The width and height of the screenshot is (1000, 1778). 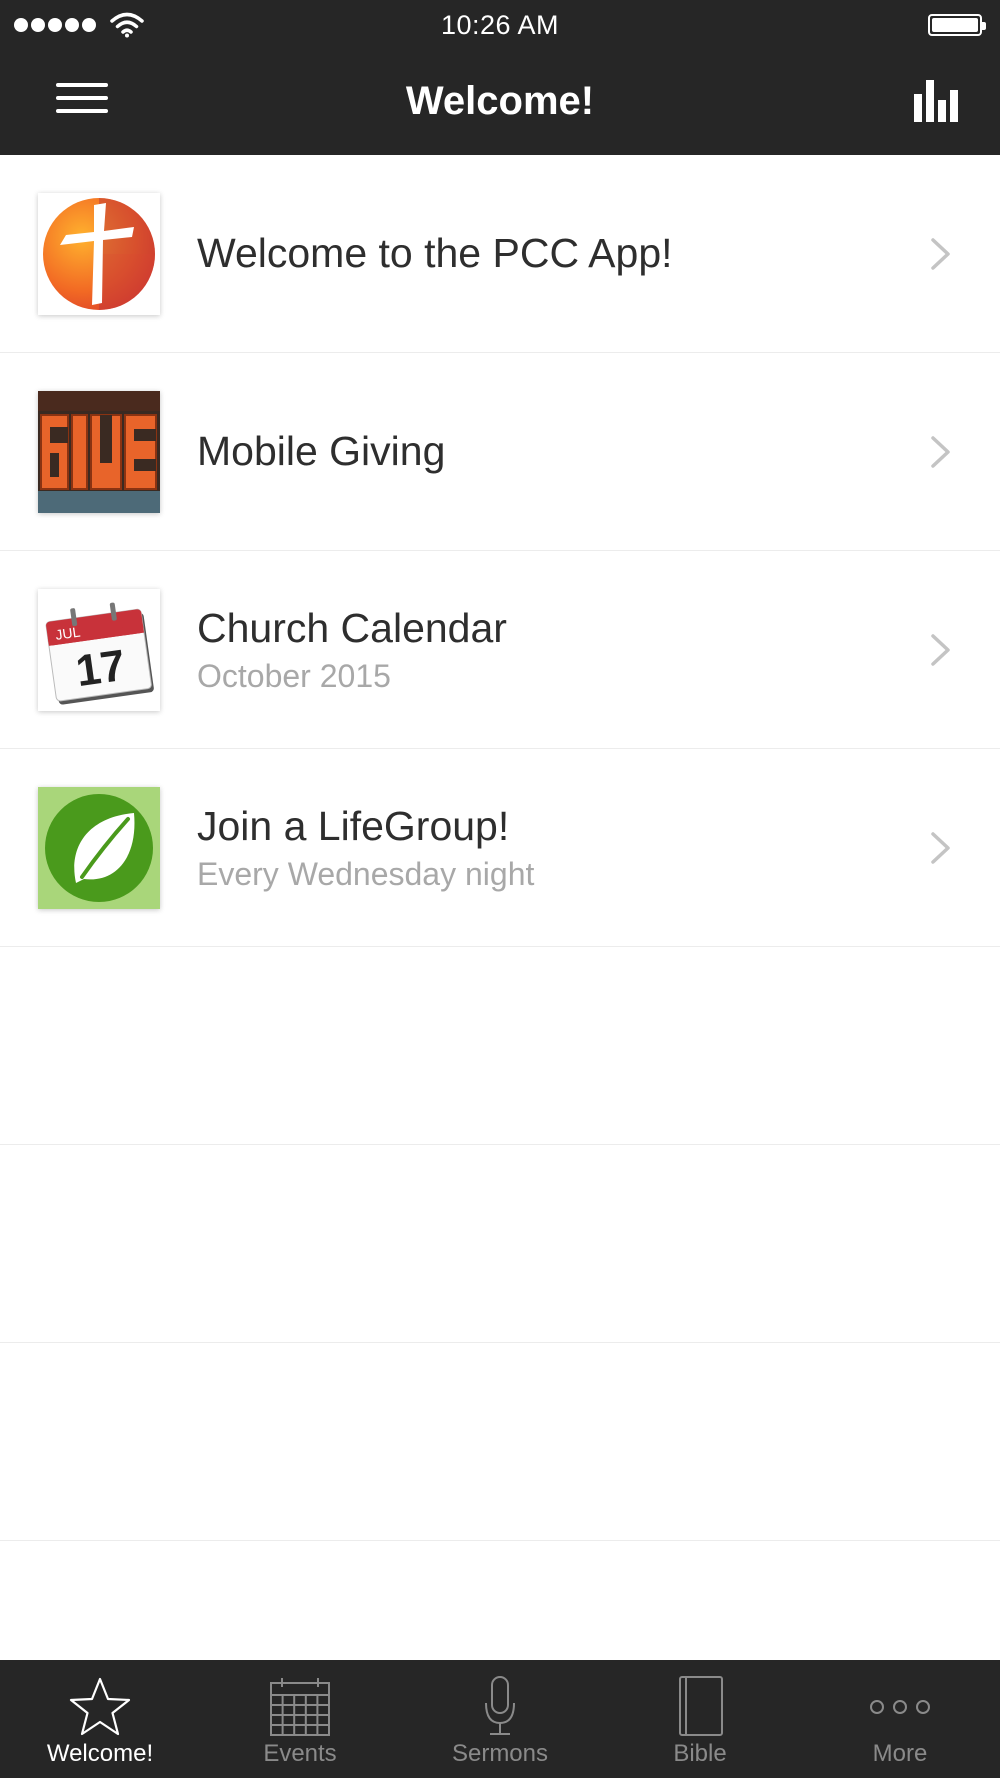 I want to click on tab-label: Events, so click(x=300, y=1753).